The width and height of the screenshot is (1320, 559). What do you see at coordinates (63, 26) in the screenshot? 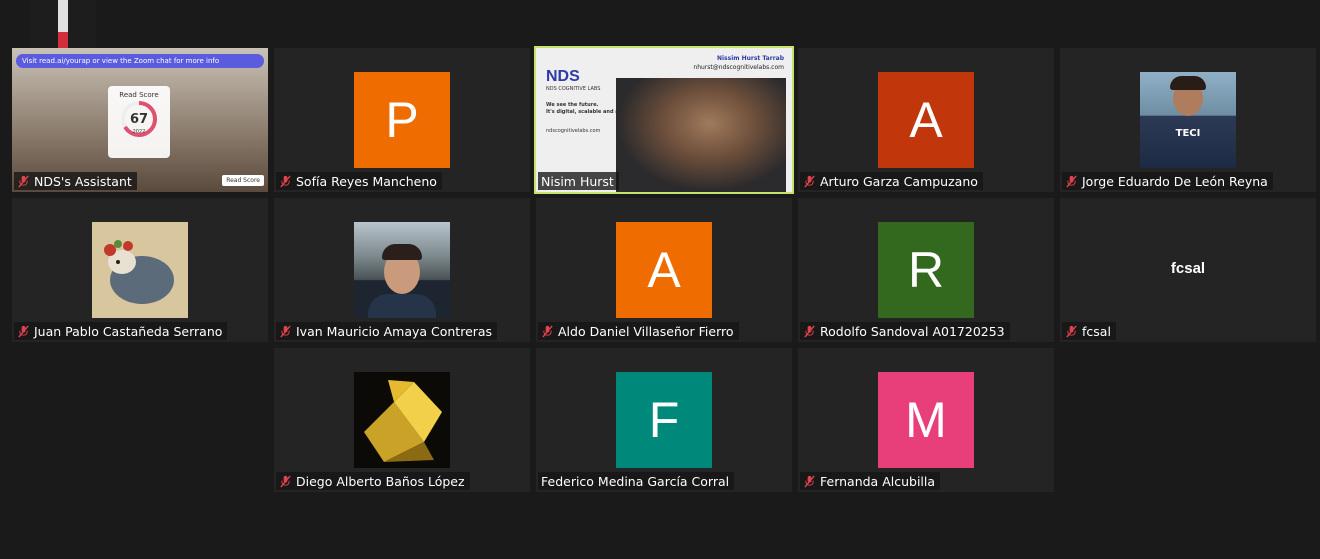
I see `audio-level-meter` at bounding box center [63, 26].